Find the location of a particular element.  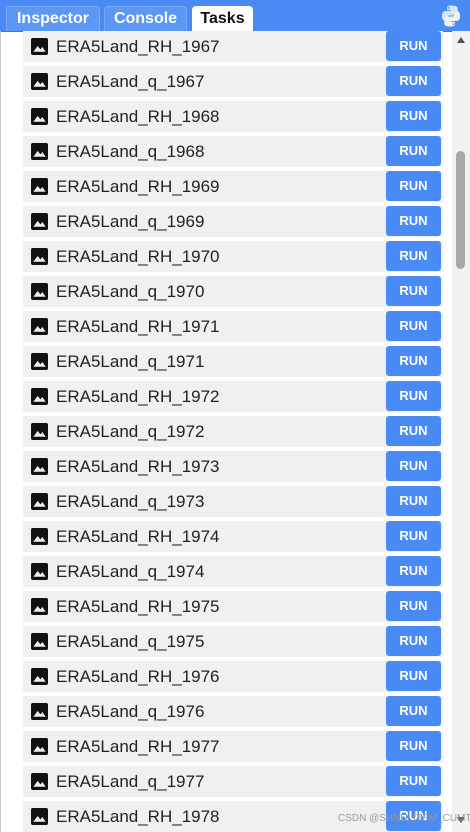

tab-tasks: Tasks is located at coordinates (222, 18).